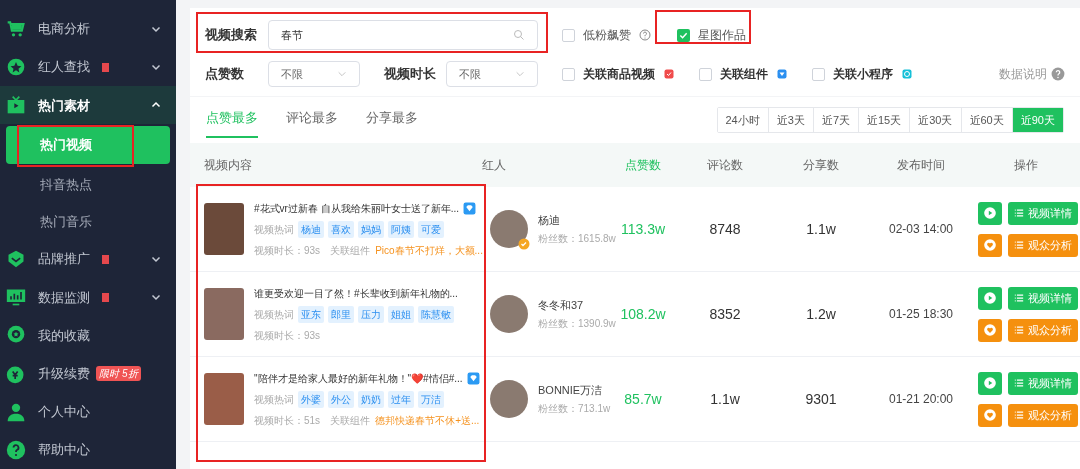  Describe the element at coordinates (725, 314) in the screenshot. I see `comment-count: 8352` at that location.